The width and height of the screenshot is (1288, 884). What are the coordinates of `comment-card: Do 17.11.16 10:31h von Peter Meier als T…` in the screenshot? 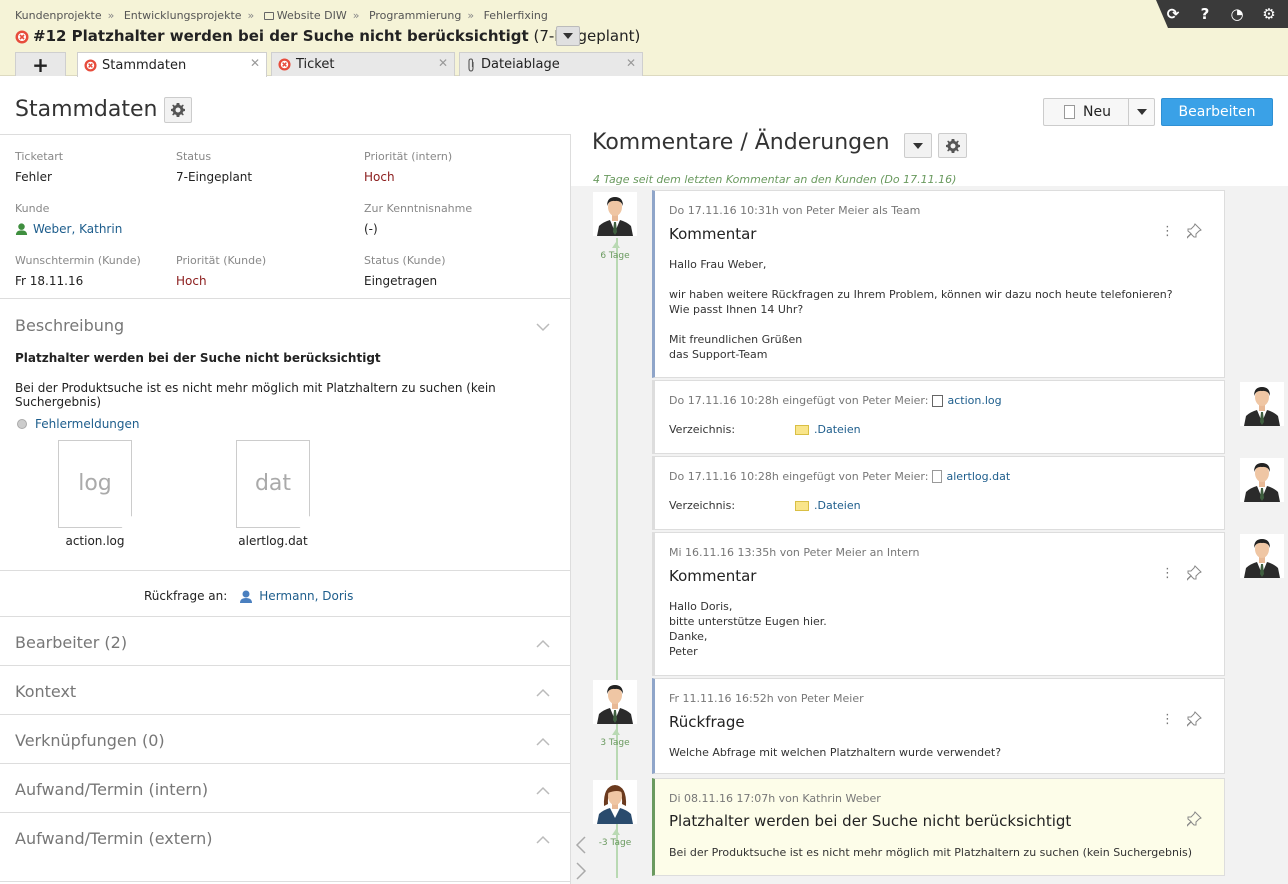 It's located at (938, 284).